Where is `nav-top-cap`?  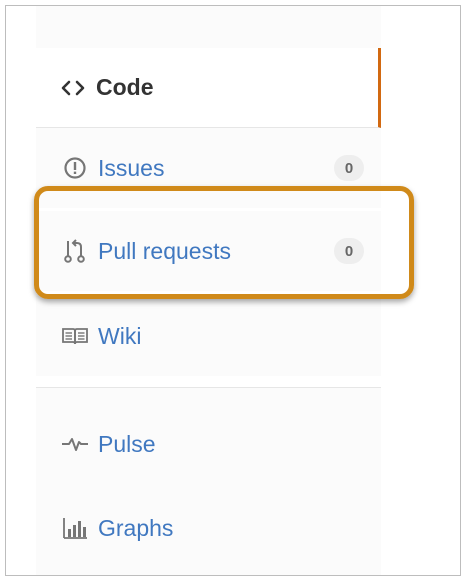 nav-top-cap is located at coordinates (208, 27).